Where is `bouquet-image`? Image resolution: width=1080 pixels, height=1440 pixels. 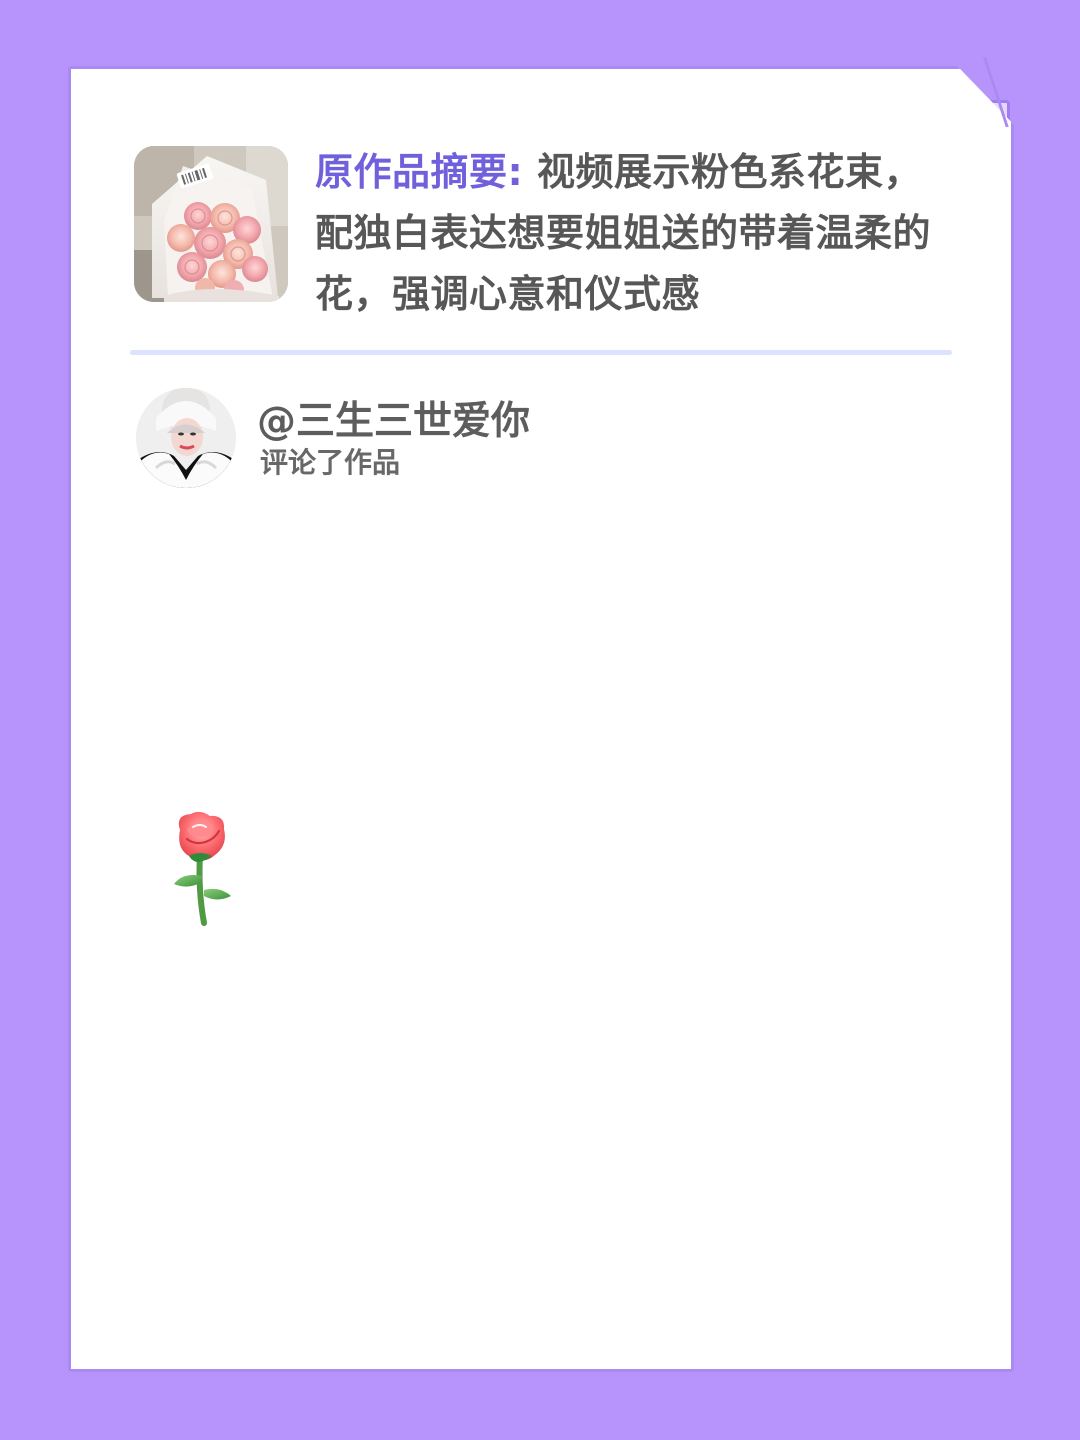
bouquet-image is located at coordinates (211, 224).